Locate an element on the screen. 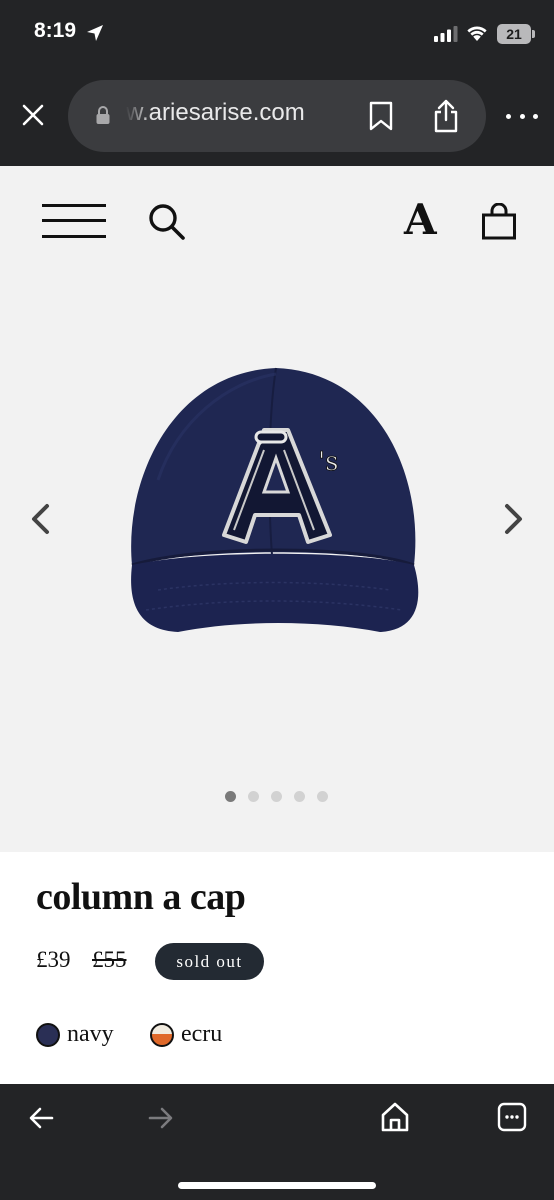 This screenshot has height=1200, width=554. status-badge: sold out is located at coordinates (209, 961).